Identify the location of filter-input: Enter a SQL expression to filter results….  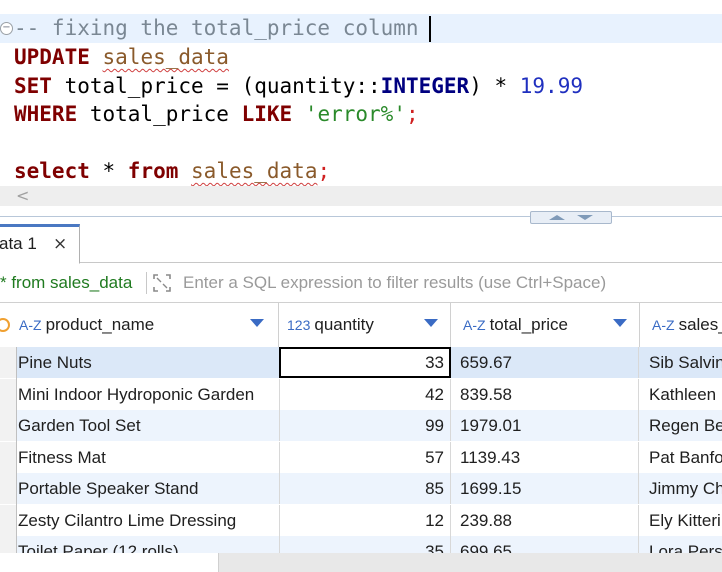
(394, 283).